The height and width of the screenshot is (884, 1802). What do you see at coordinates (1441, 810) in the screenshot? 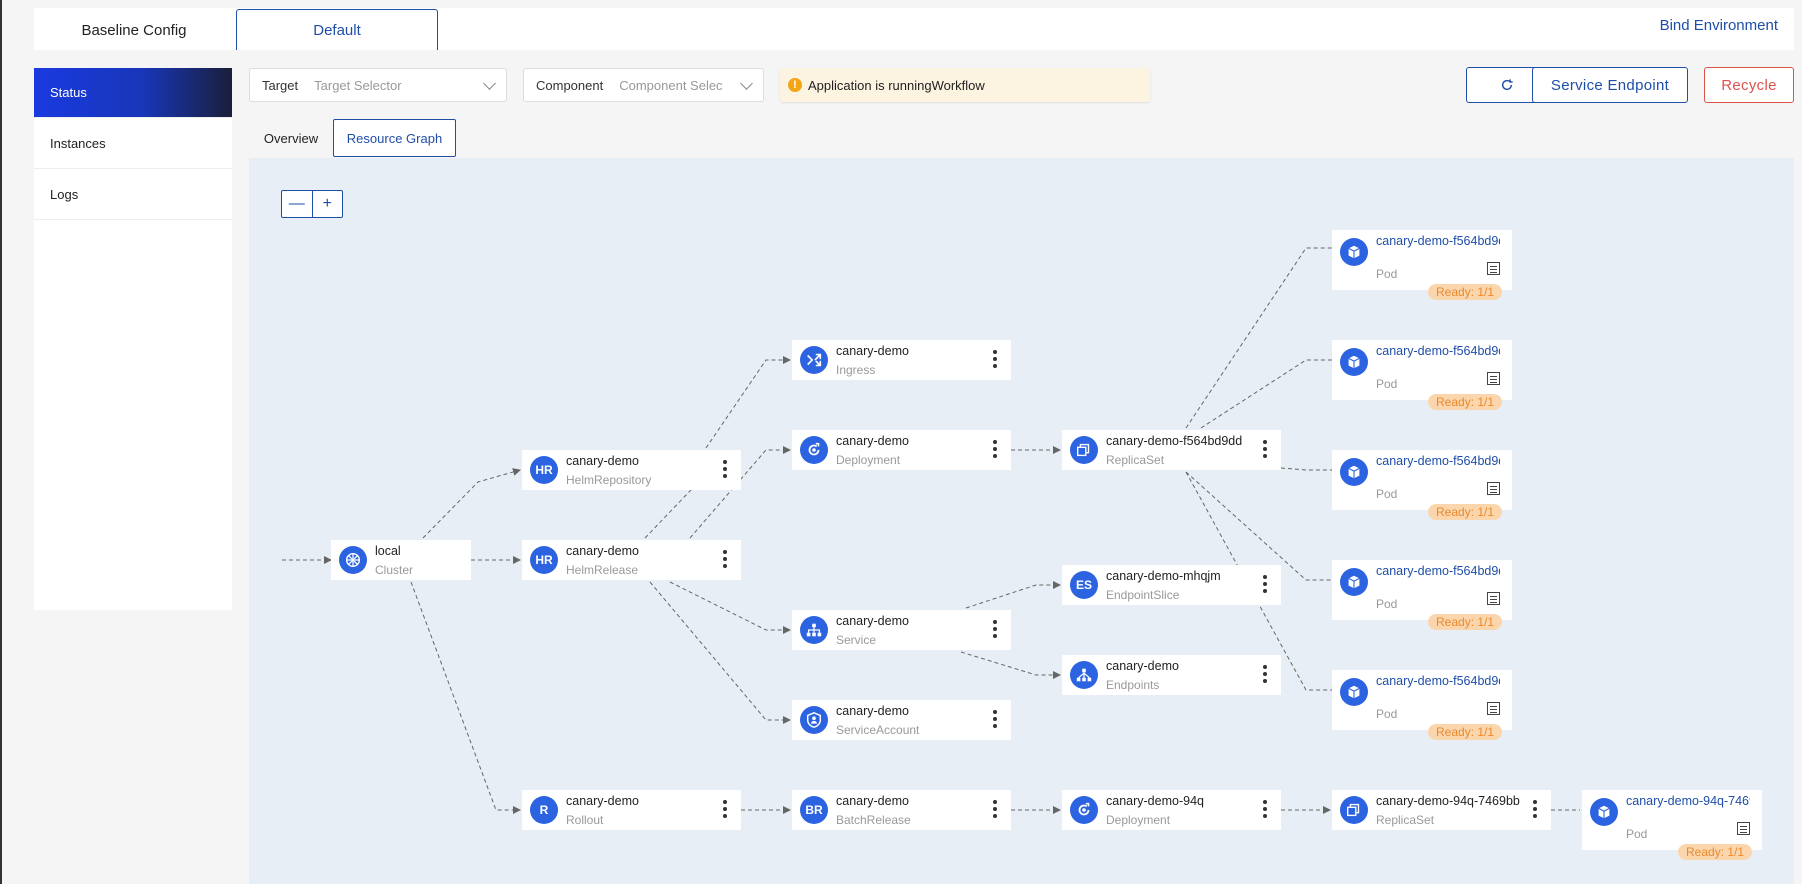
I see `node-replicaset-94q: canary-demo-94q-7469bb ReplicaSet` at bounding box center [1441, 810].